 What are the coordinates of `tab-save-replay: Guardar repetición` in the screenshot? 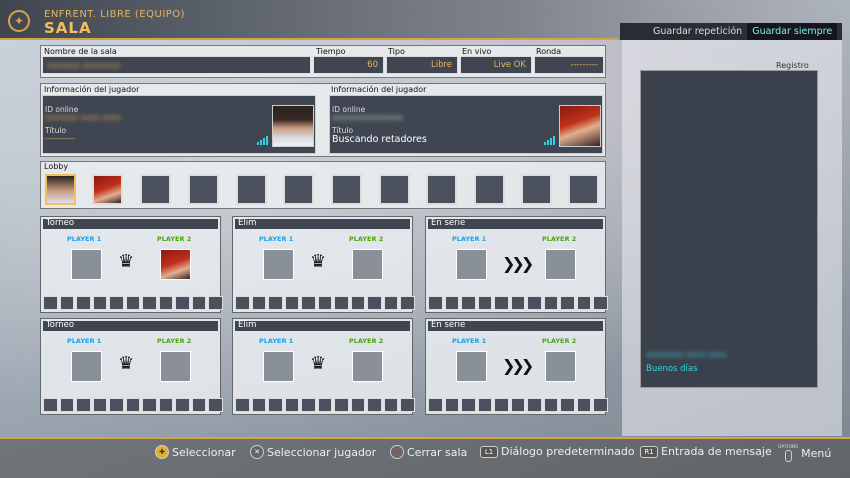 It's located at (683, 31).